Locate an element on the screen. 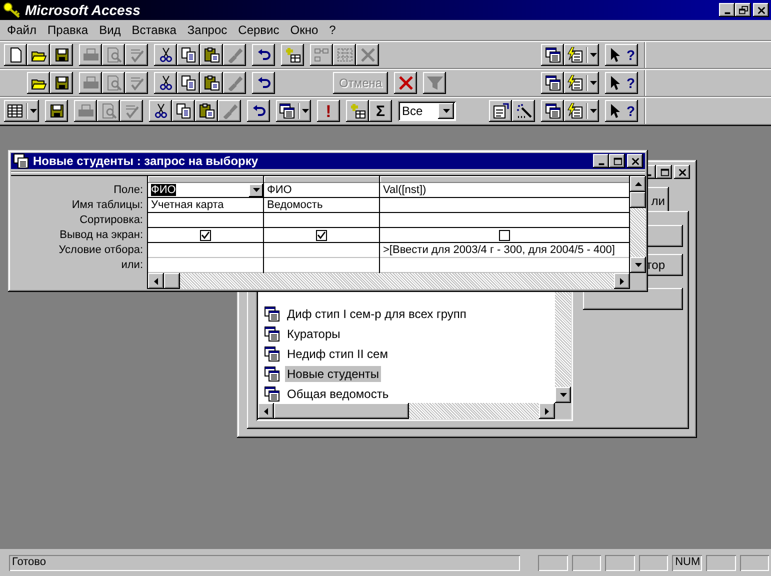  cross-icon is located at coordinates (406, 83).